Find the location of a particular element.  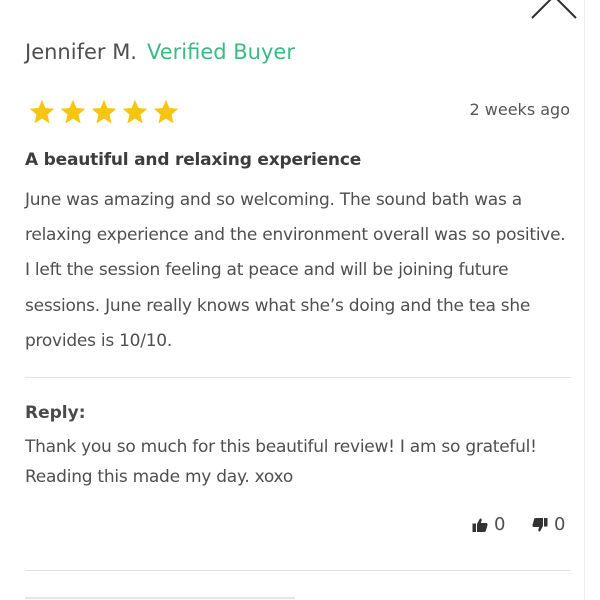

thumbs-down-icon is located at coordinates (540, 524).